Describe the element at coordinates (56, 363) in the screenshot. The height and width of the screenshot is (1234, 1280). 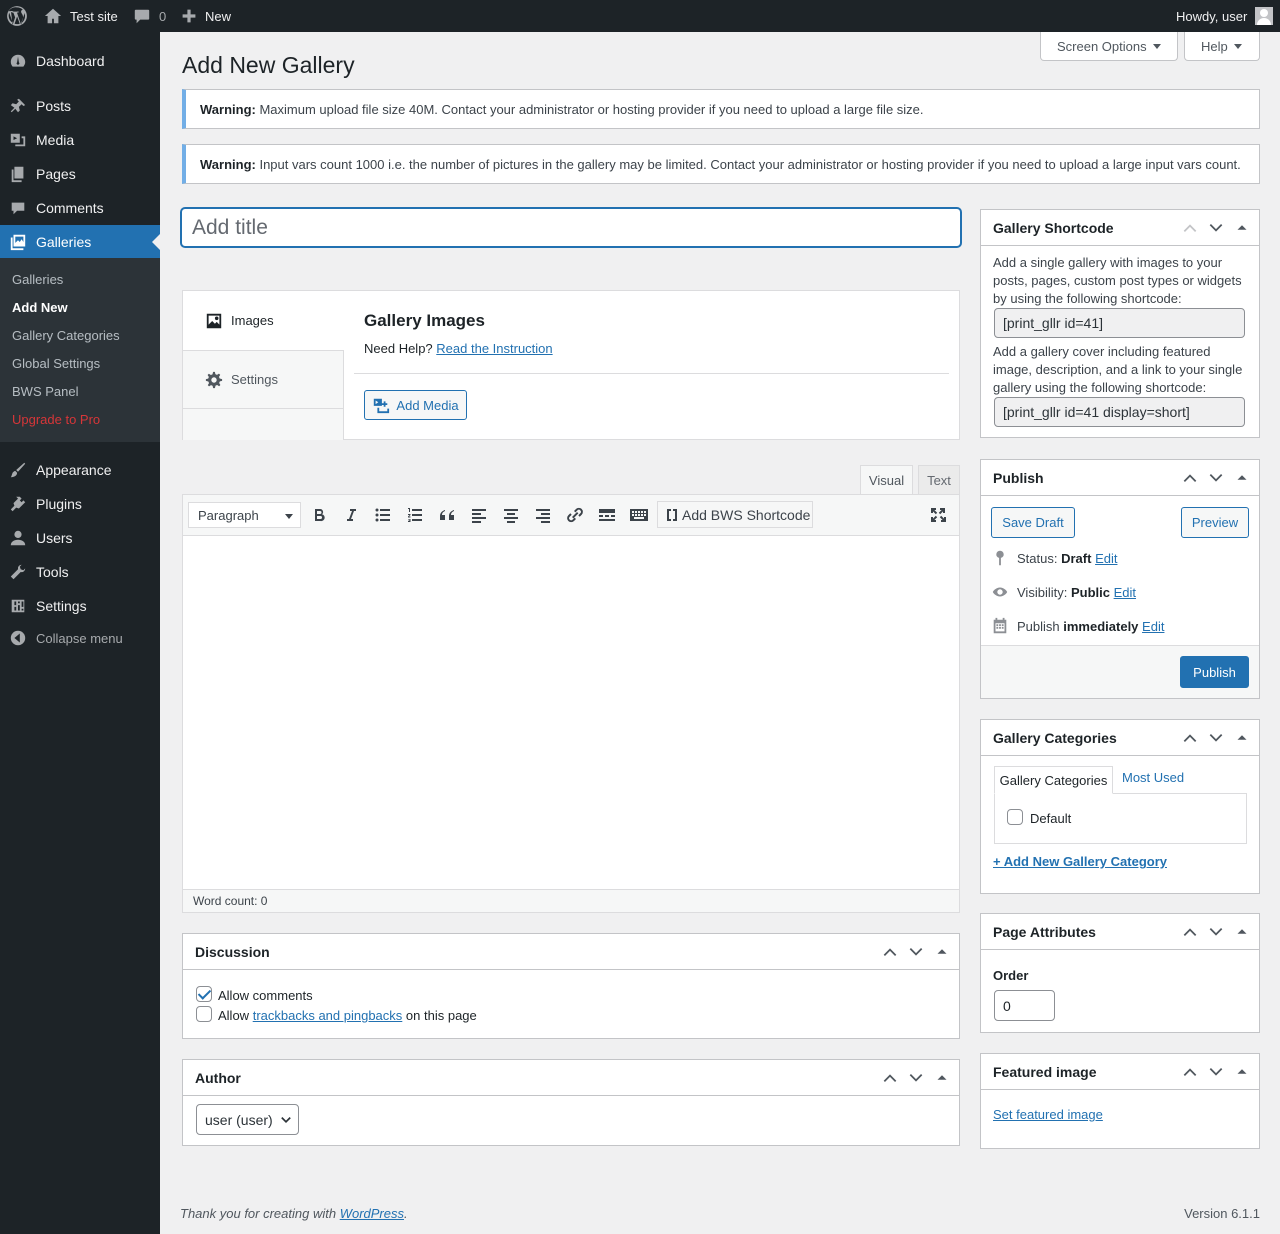
I see `submenu-item-global-settings: Global Settings` at that location.